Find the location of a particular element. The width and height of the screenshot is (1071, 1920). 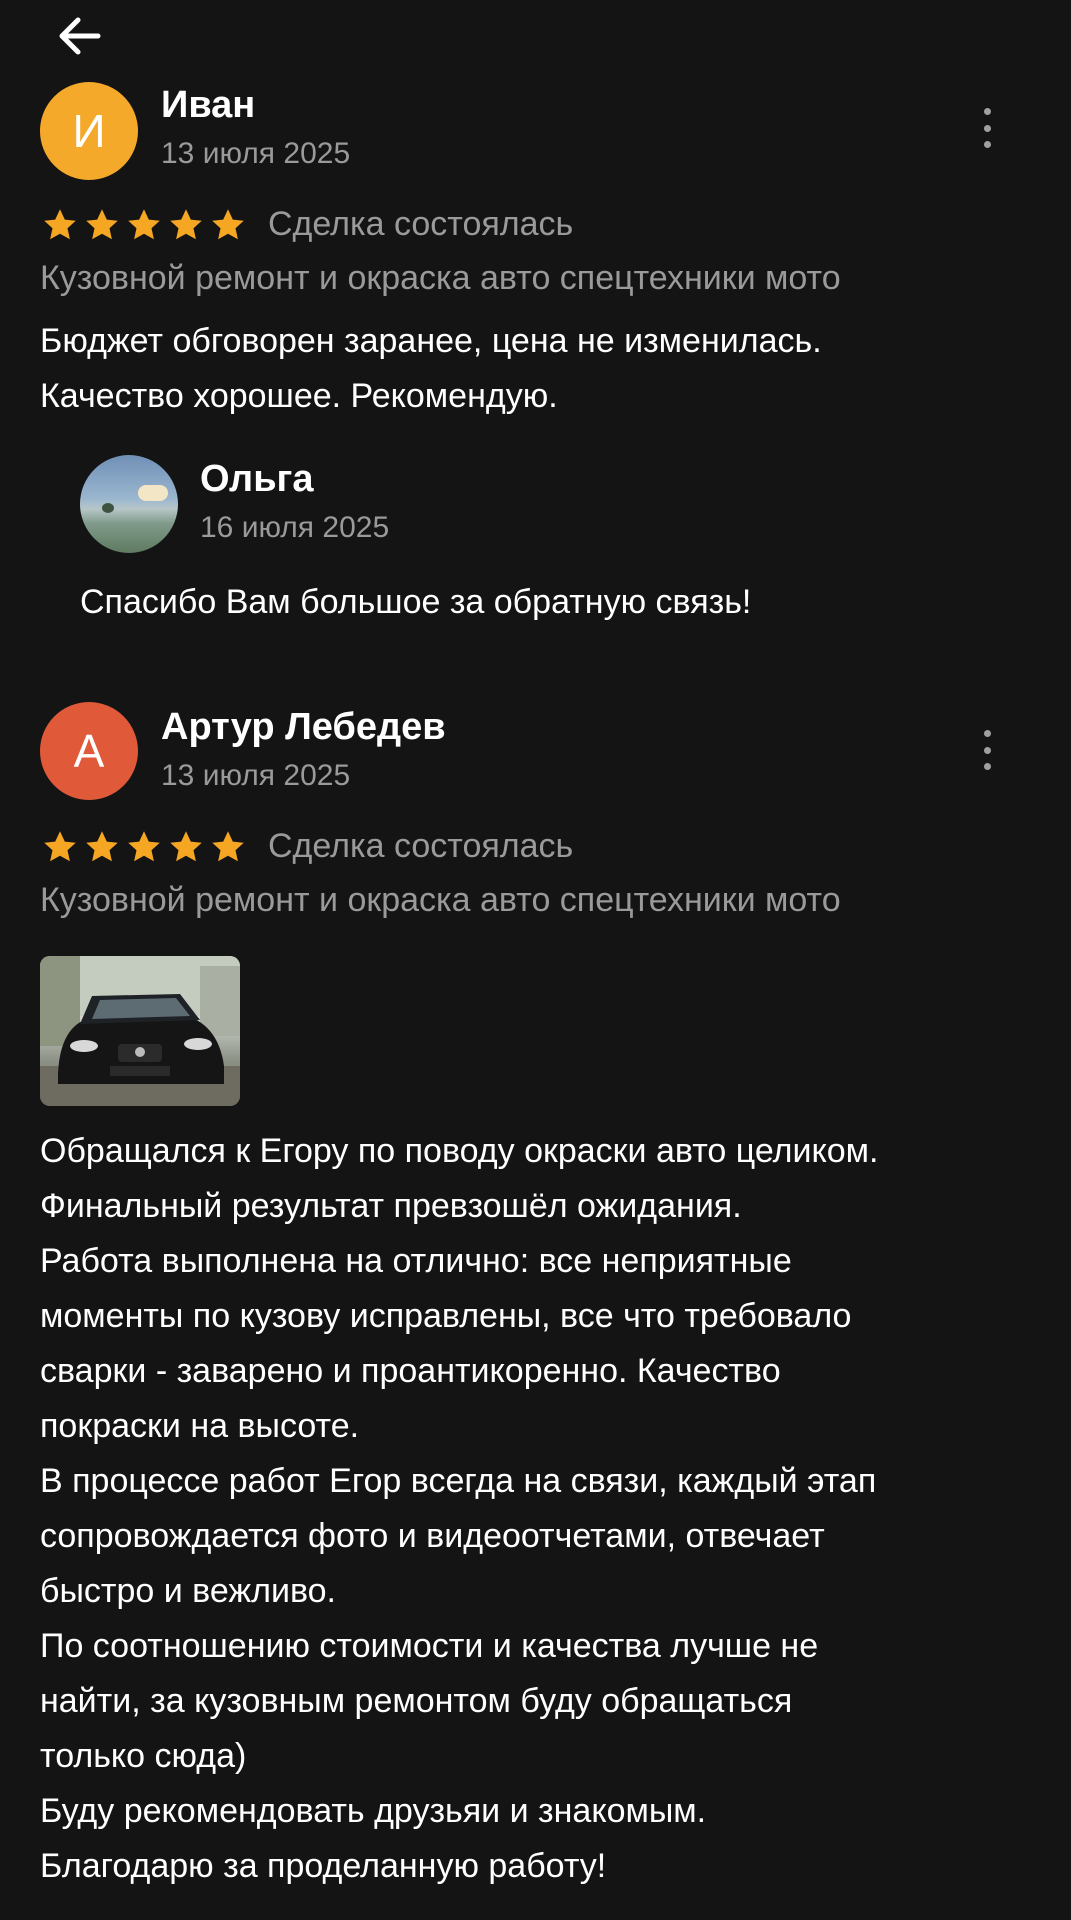

review-text-line: быстро и вежливо. is located at coordinates (188, 1591).